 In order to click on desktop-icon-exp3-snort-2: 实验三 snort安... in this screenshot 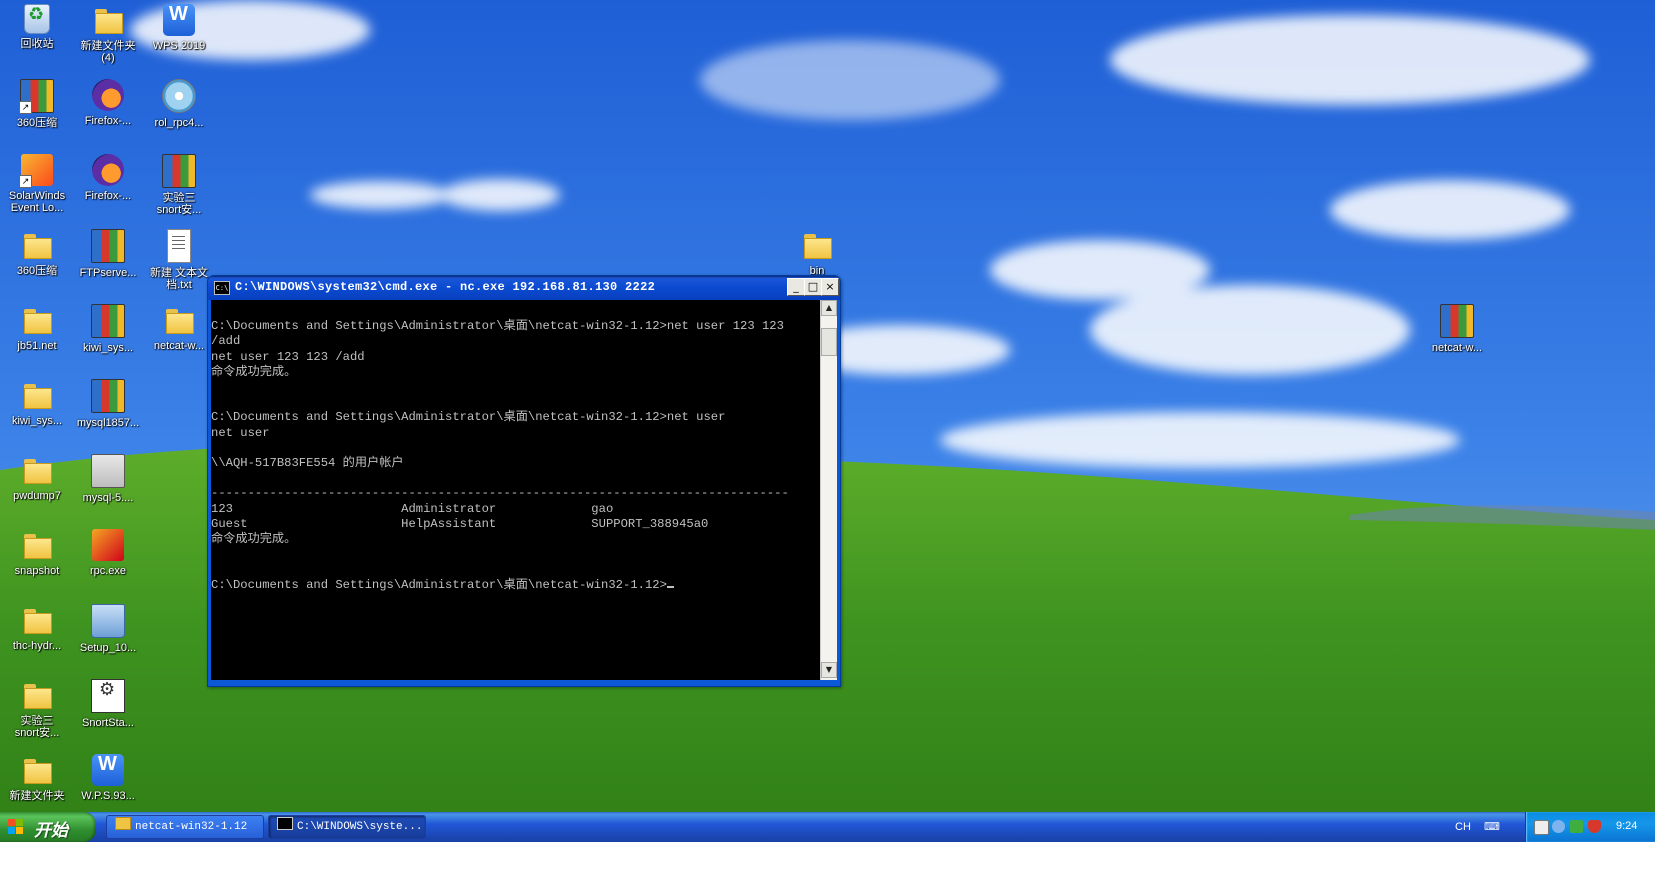, I will do `click(37, 712)`.